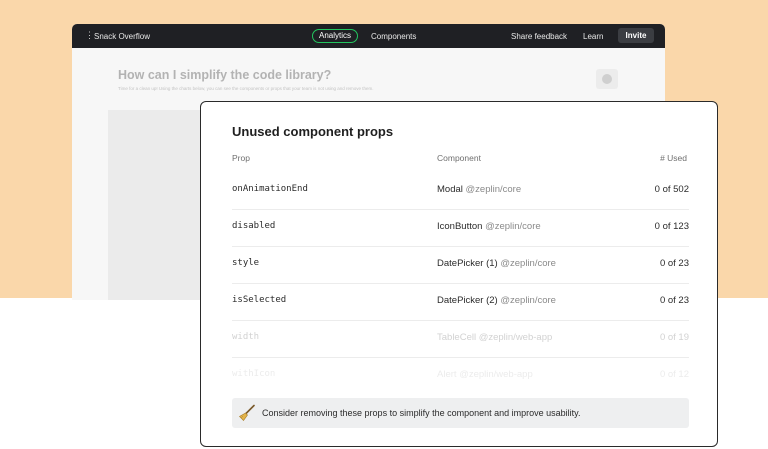 This screenshot has height=449, width=768. What do you see at coordinates (246, 337) in the screenshot?
I see `prop-name: width` at bounding box center [246, 337].